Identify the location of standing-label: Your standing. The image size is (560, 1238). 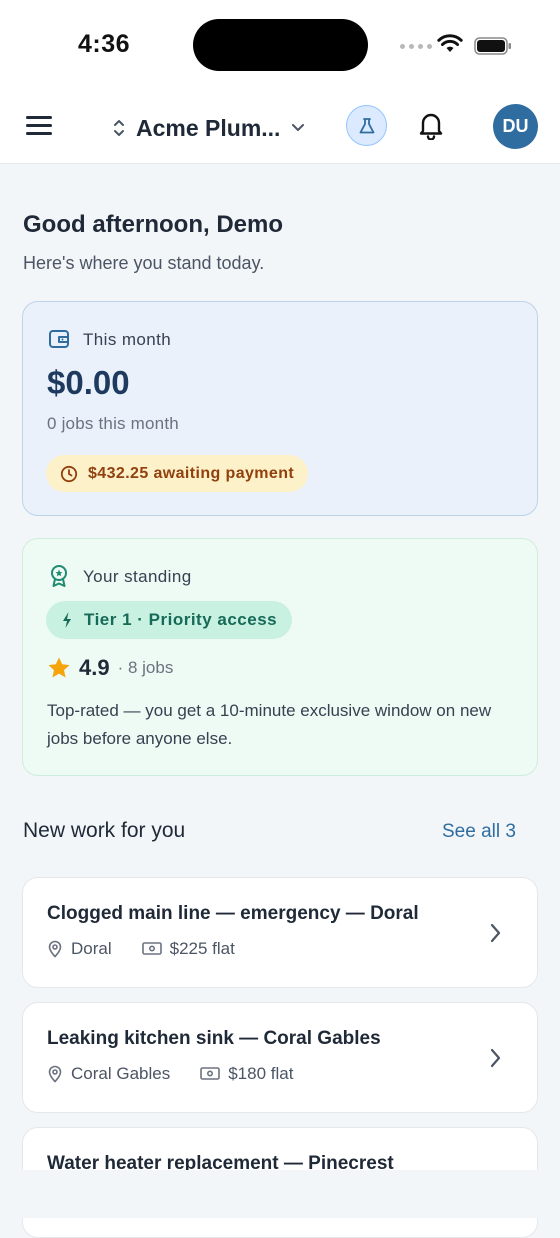
(137, 576).